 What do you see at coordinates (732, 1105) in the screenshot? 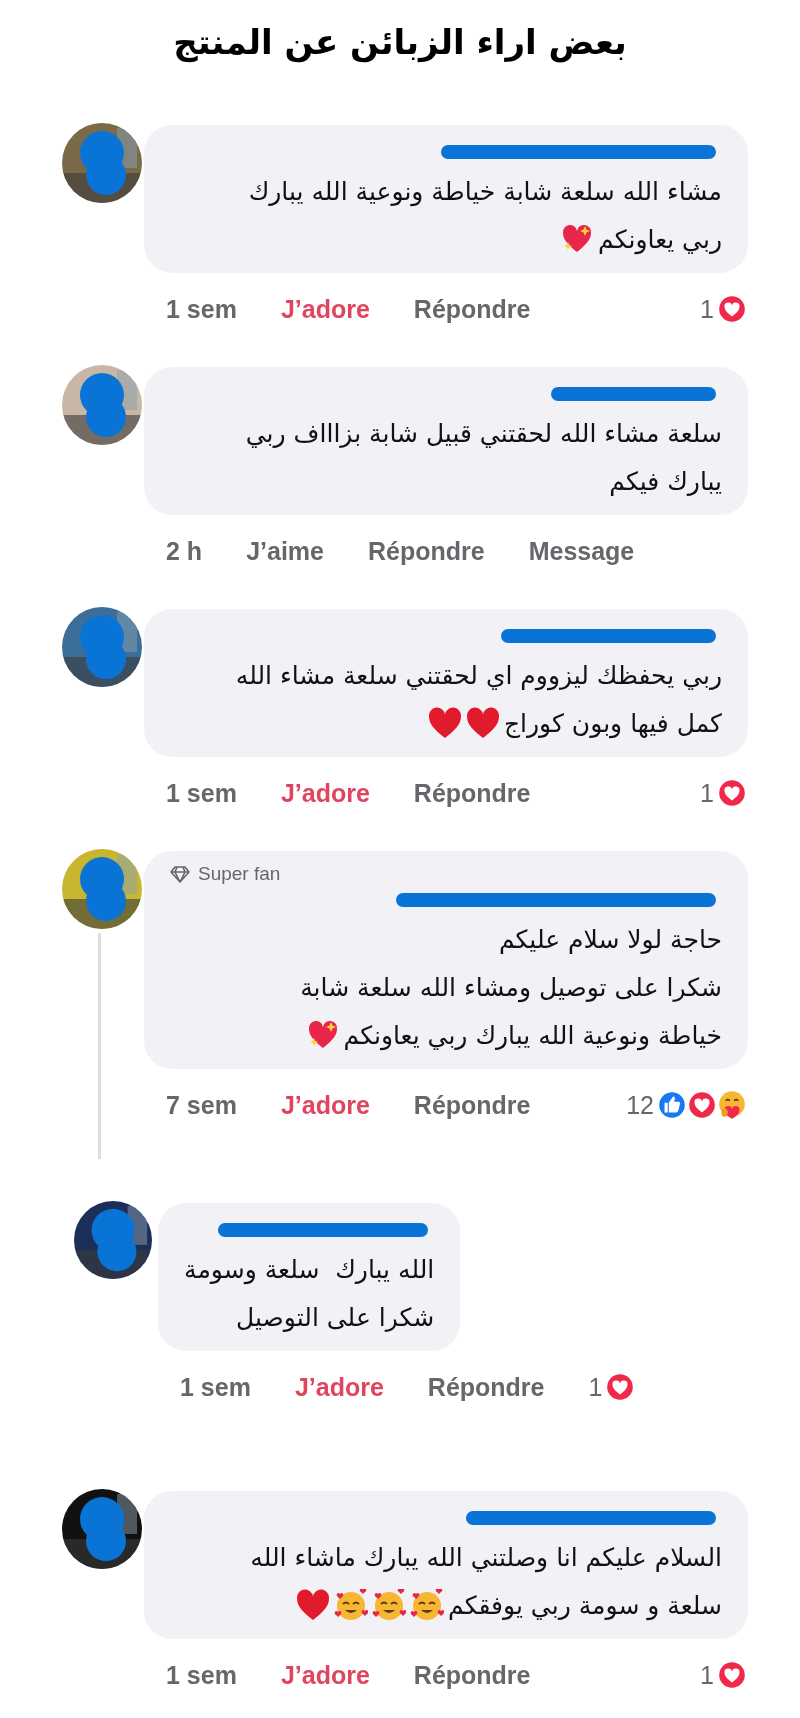
I see `hug-emoji-icon` at bounding box center [732, 1105].